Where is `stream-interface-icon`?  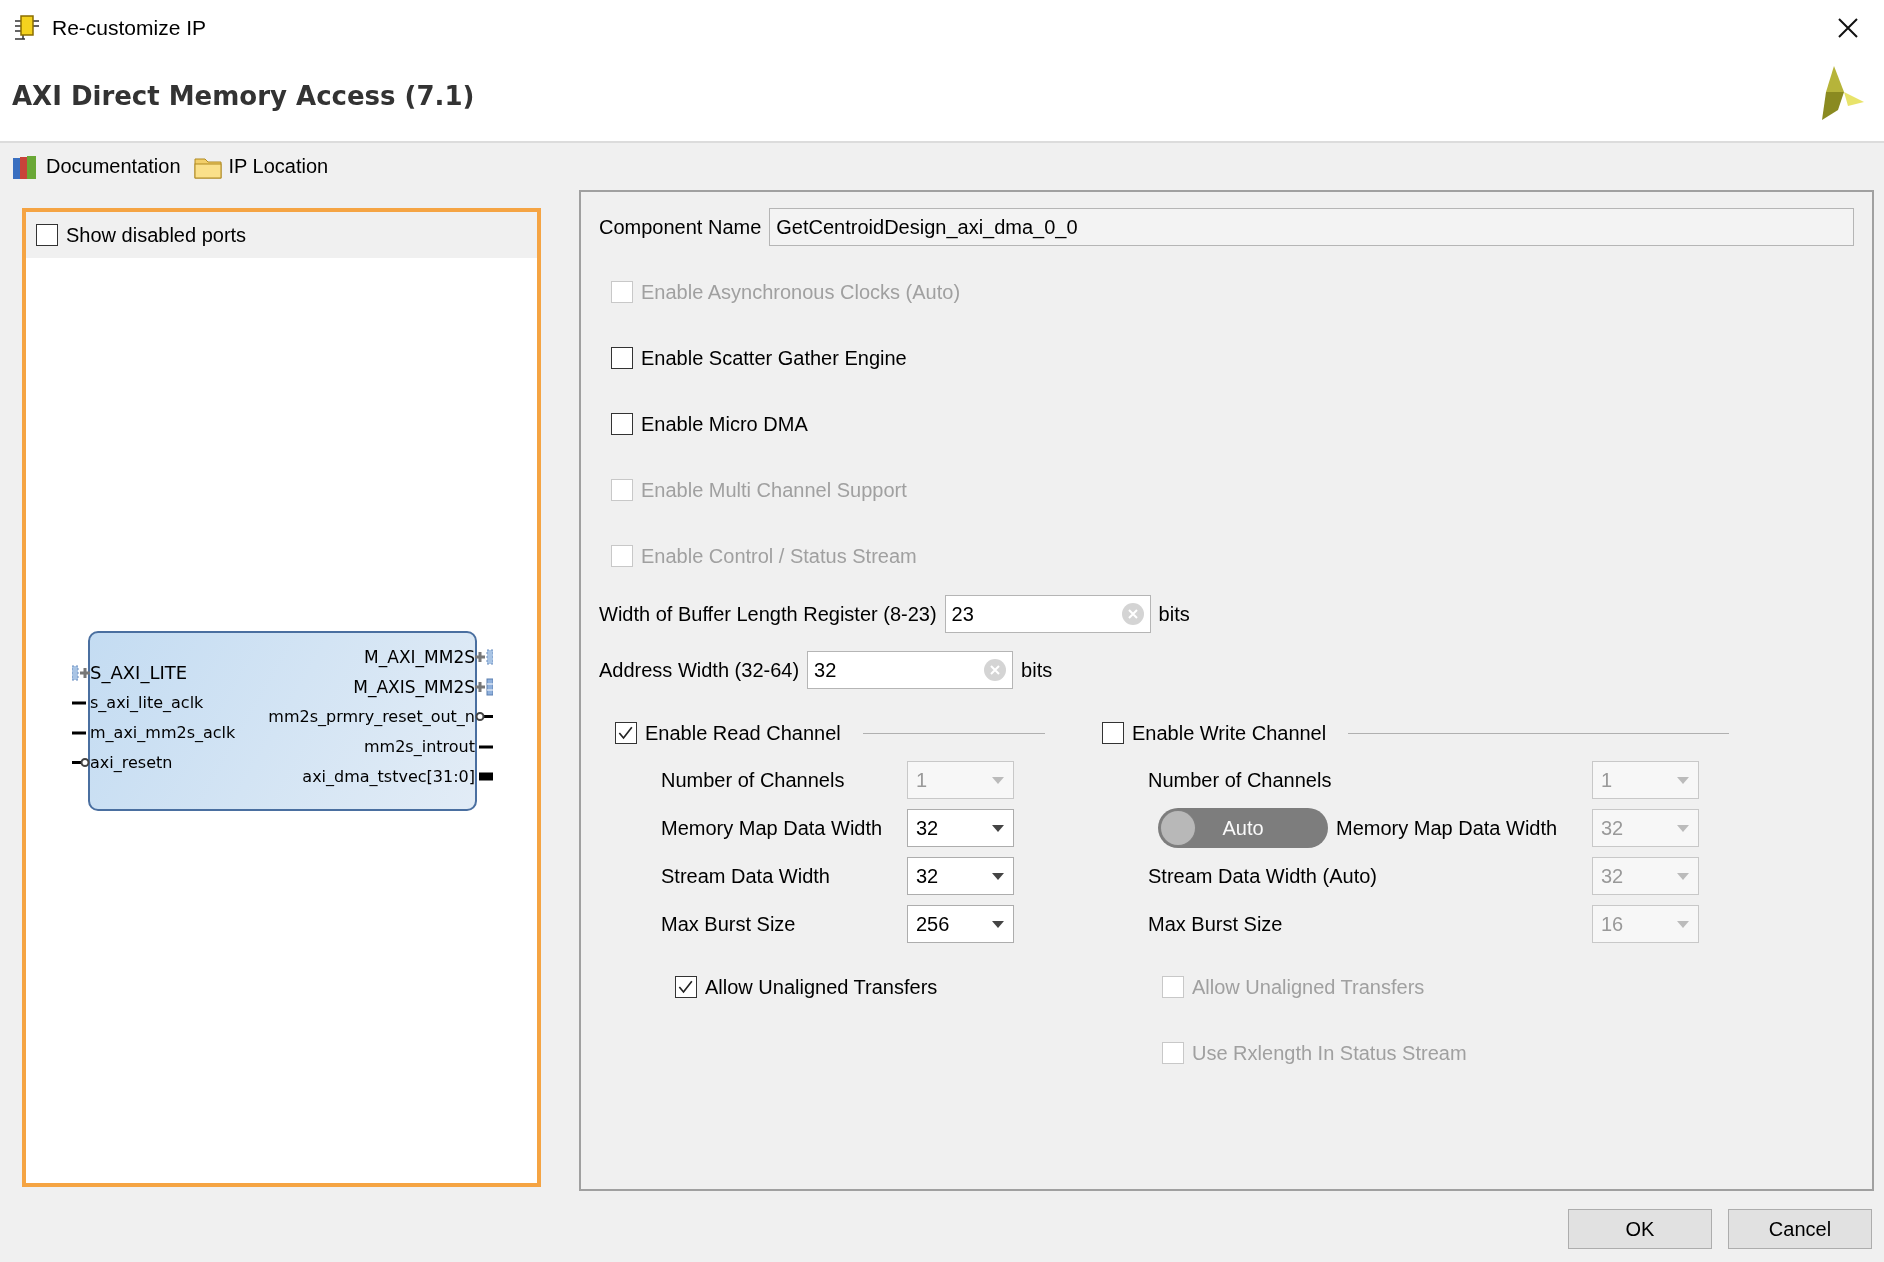
stream-interface-icon is located at coordinates (484, 686).